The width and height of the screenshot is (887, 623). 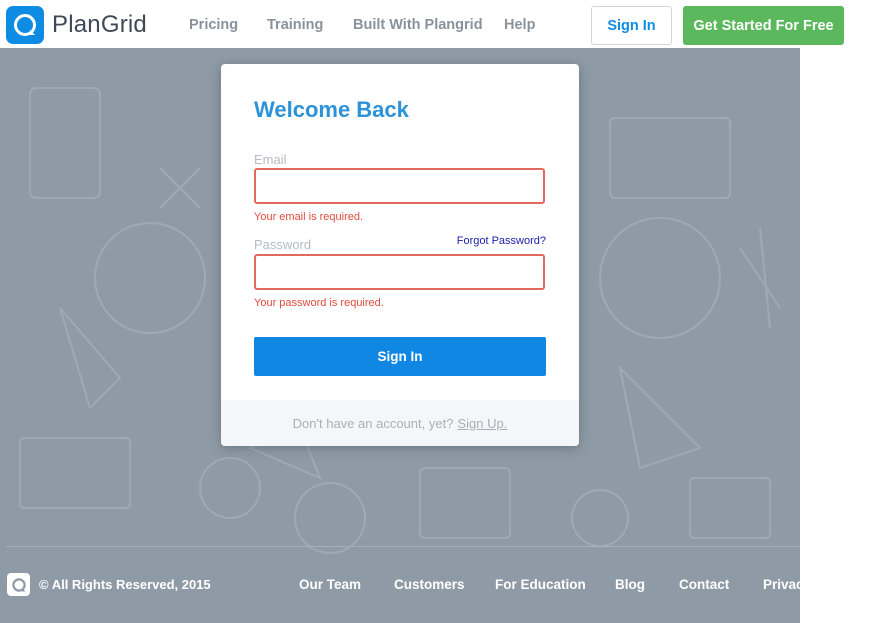 I want to click on footer-link-contact: Contact, so click(x=704, y=584).